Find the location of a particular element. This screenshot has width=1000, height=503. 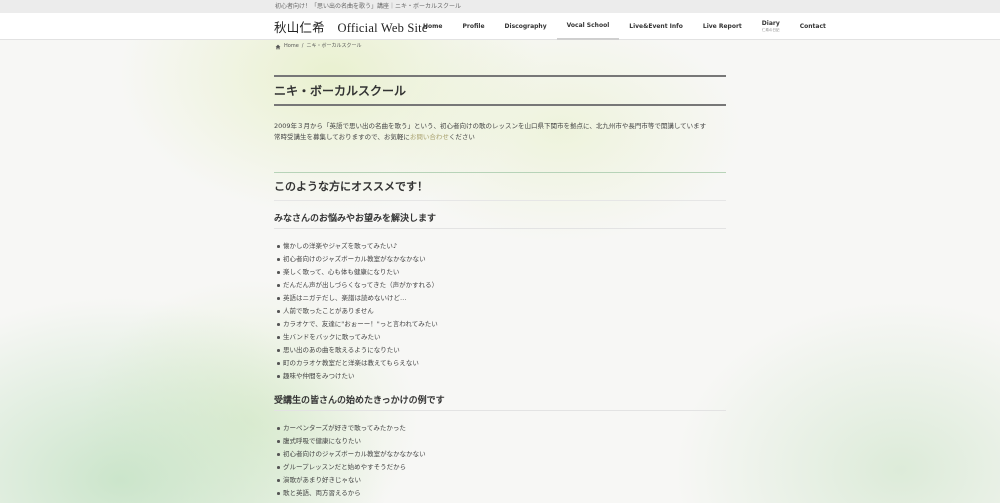

nav-profile-label: Profile is located at coordinates (473, 26).